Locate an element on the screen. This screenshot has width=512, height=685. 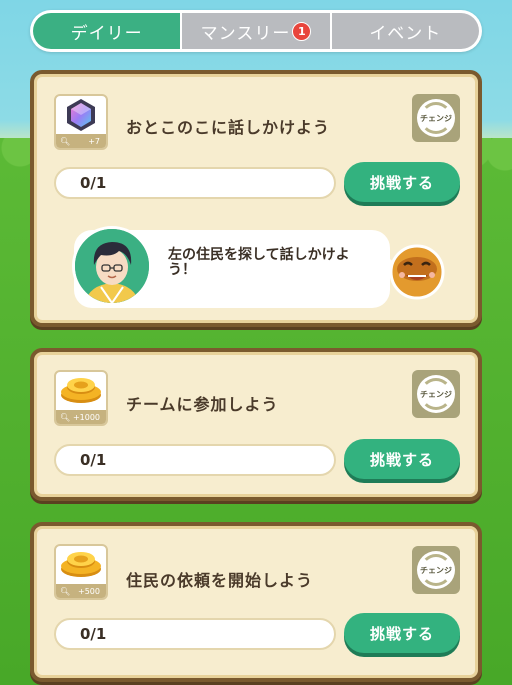
tab-monthly-label: マンスリー is located at coordinates (245, 33).